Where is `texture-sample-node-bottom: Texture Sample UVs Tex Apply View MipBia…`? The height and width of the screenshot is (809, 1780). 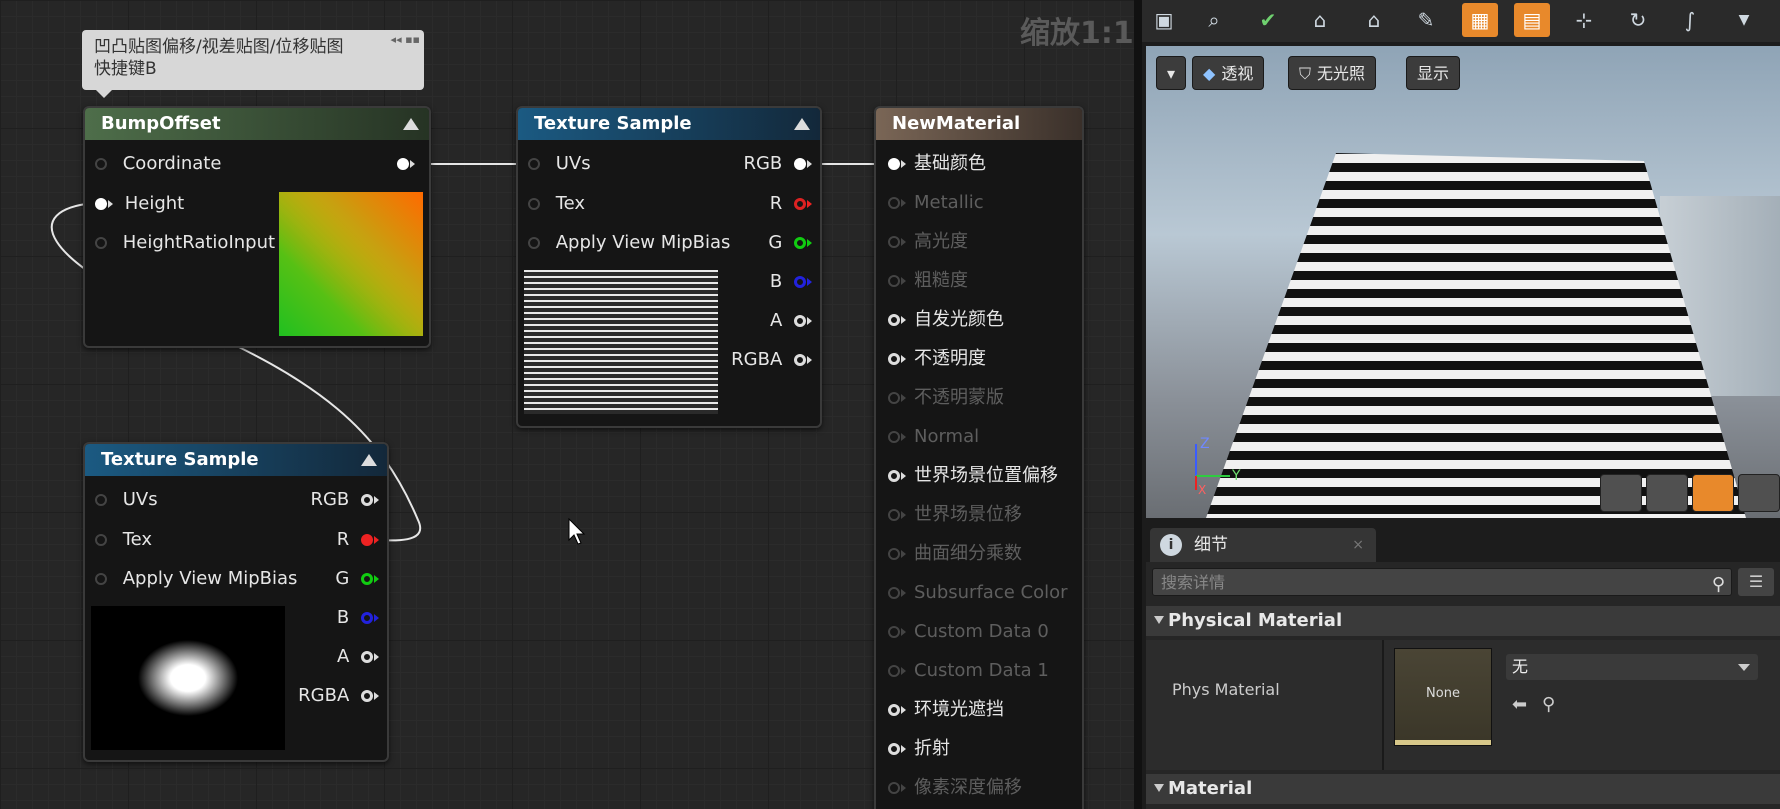 texture-sample-node-bottom: Texture Sample UVs Tex Apply View MipBia… is located at coordinates (236, 602).